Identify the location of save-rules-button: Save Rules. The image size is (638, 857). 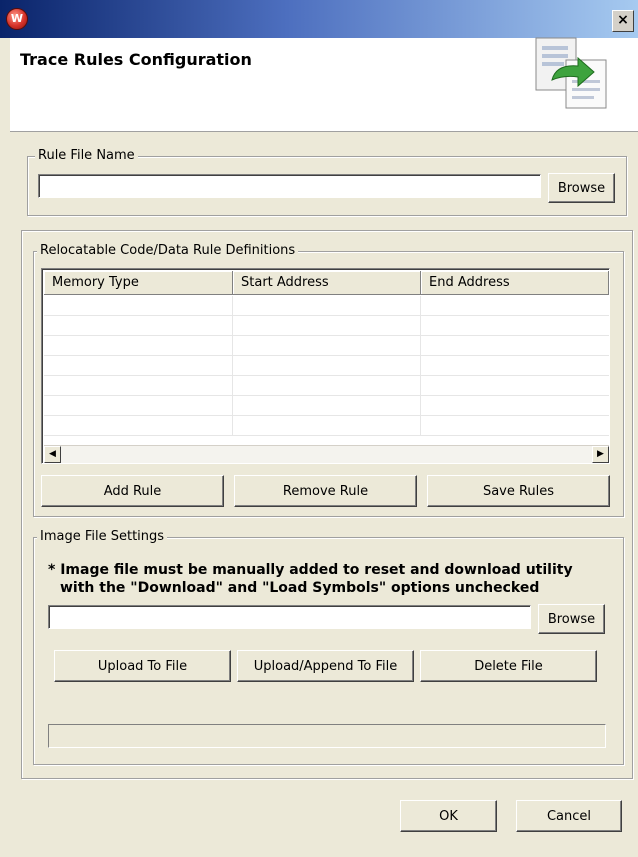
(518, 491).